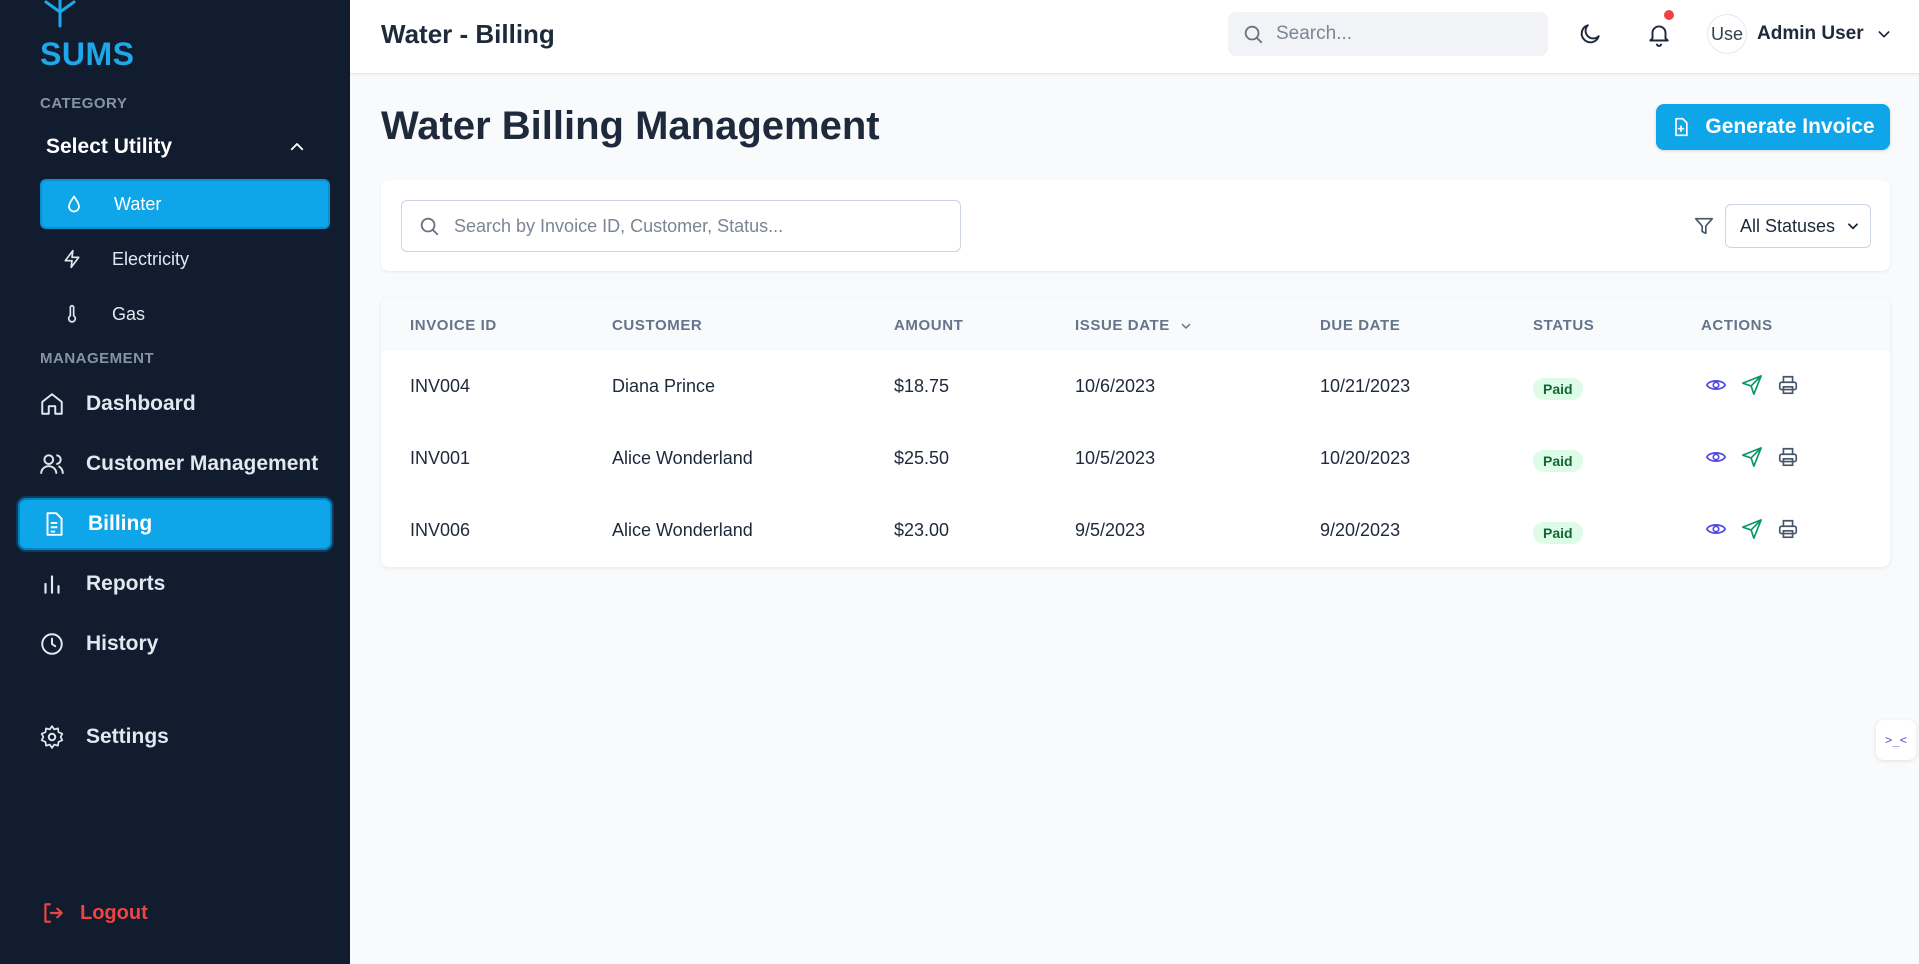 The width and height of the screenshot is (1919, 964). I want to click on sidebar-item-history: History, so click(175, 644).